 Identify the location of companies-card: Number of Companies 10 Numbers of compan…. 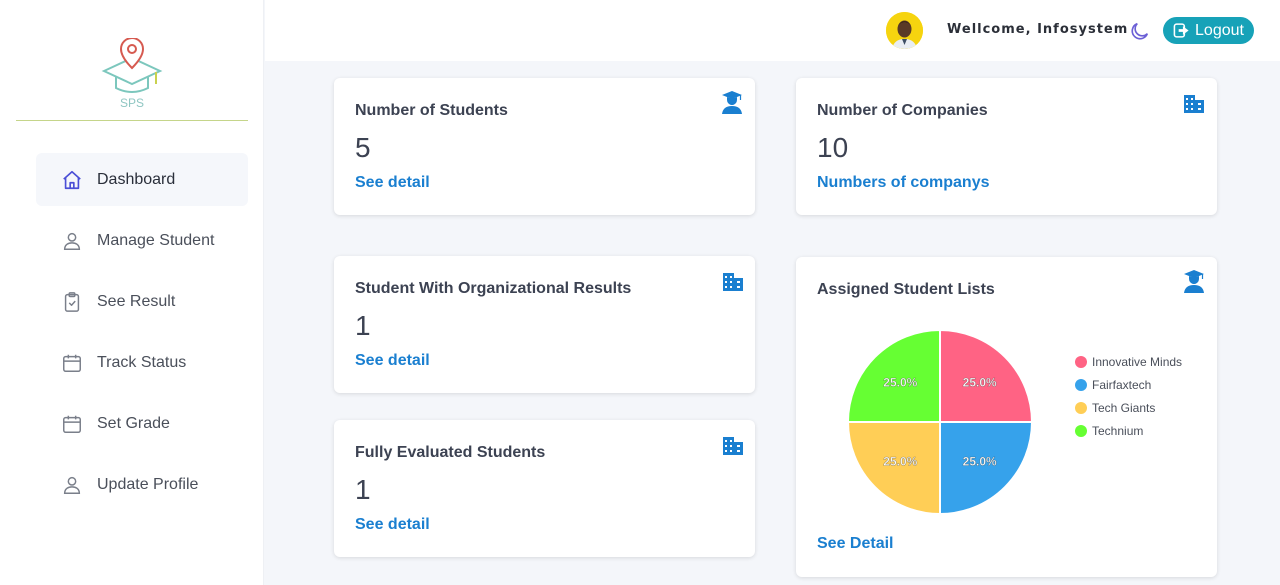
(1006, 146).